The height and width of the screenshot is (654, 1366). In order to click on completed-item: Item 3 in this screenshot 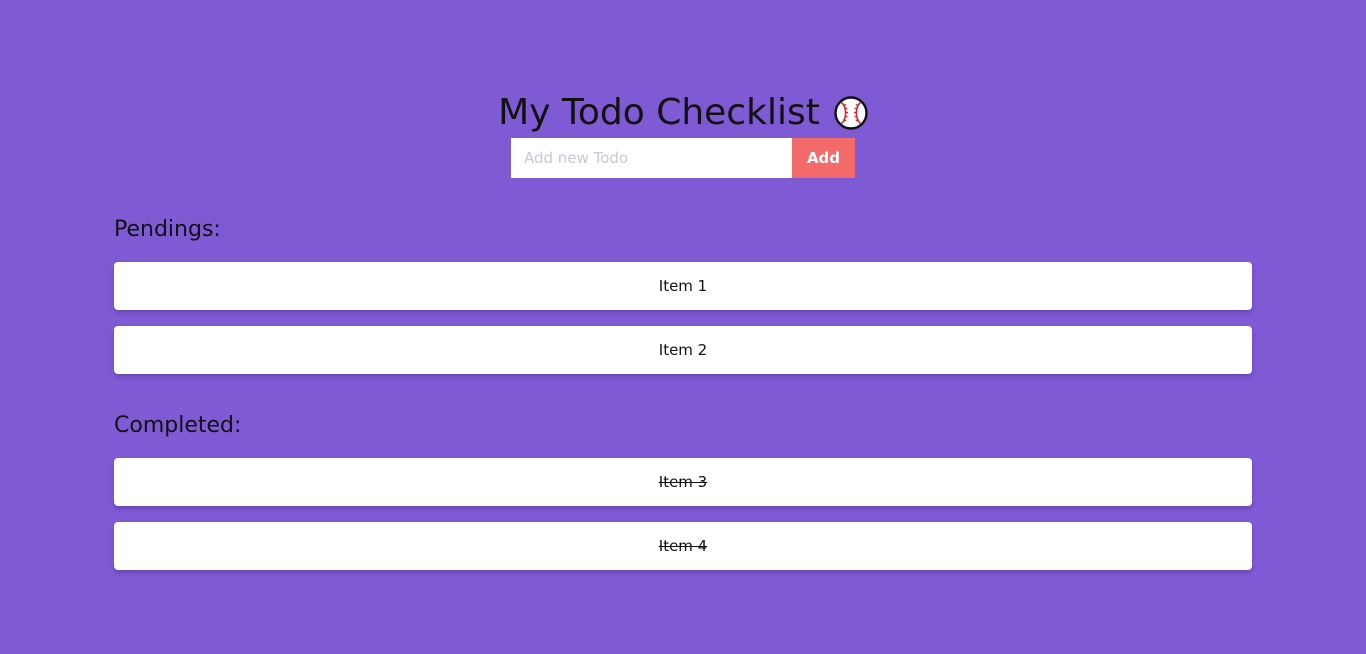, I will do `click(683, 482)`.